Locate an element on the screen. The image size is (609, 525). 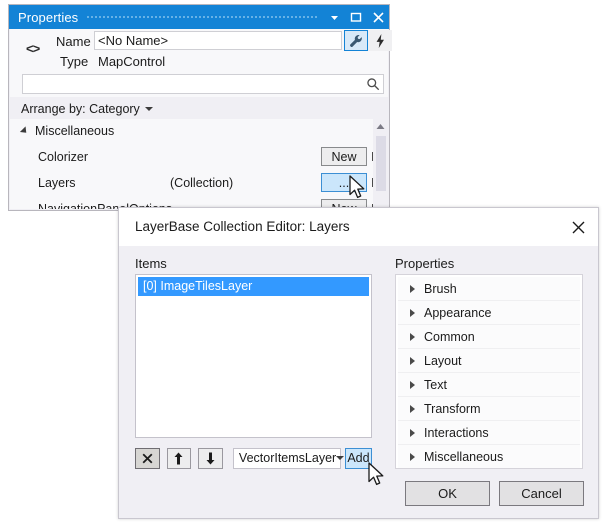
property-category-transform: Transform is located at coordinates (489, 409).